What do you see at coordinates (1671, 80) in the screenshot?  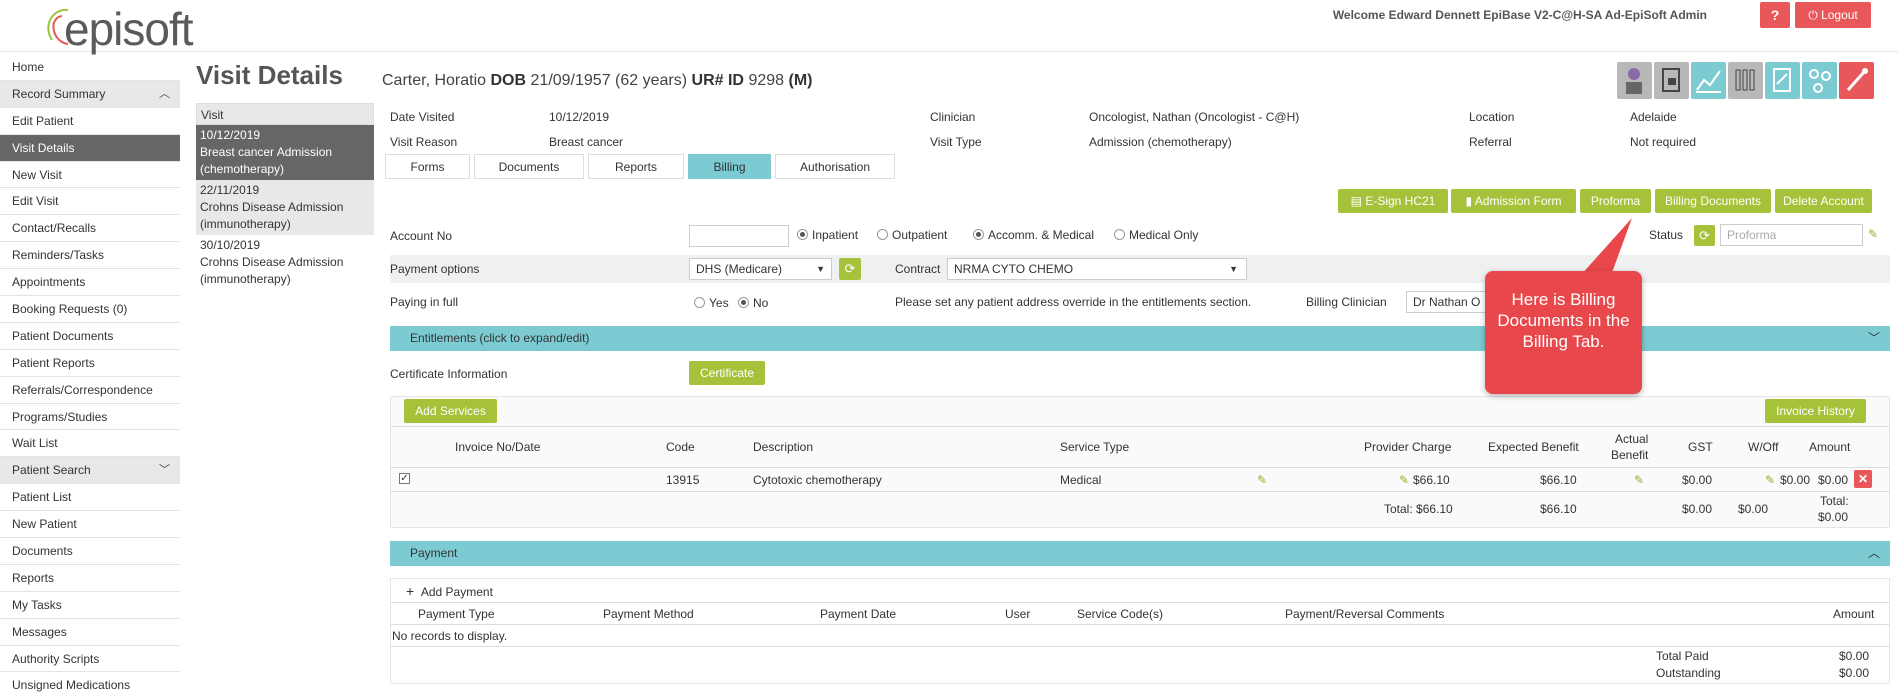 I see `locked-record-icon` at bounding box center [1671, 80].